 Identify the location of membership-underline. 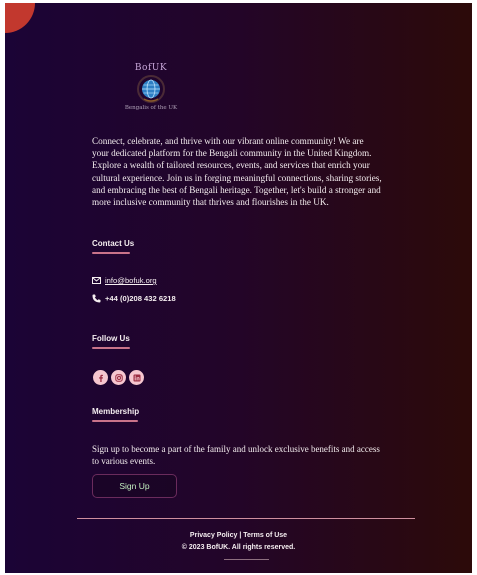
(115, 421).